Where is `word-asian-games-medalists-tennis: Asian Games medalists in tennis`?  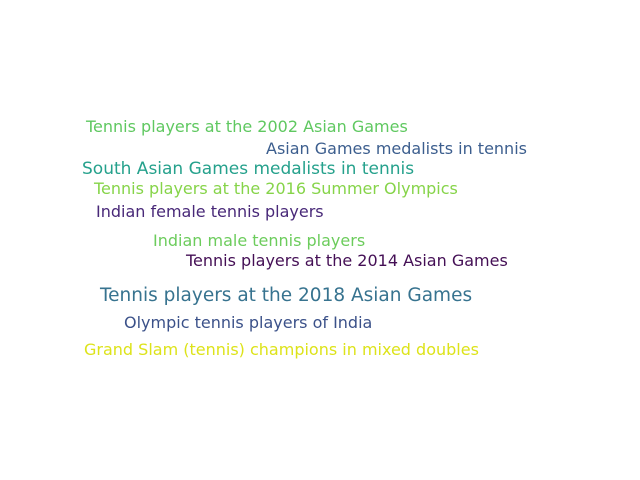
word-asian-games-medalists-tennis: Asian Games medalists in tennis is located at coordinates (396, 148).